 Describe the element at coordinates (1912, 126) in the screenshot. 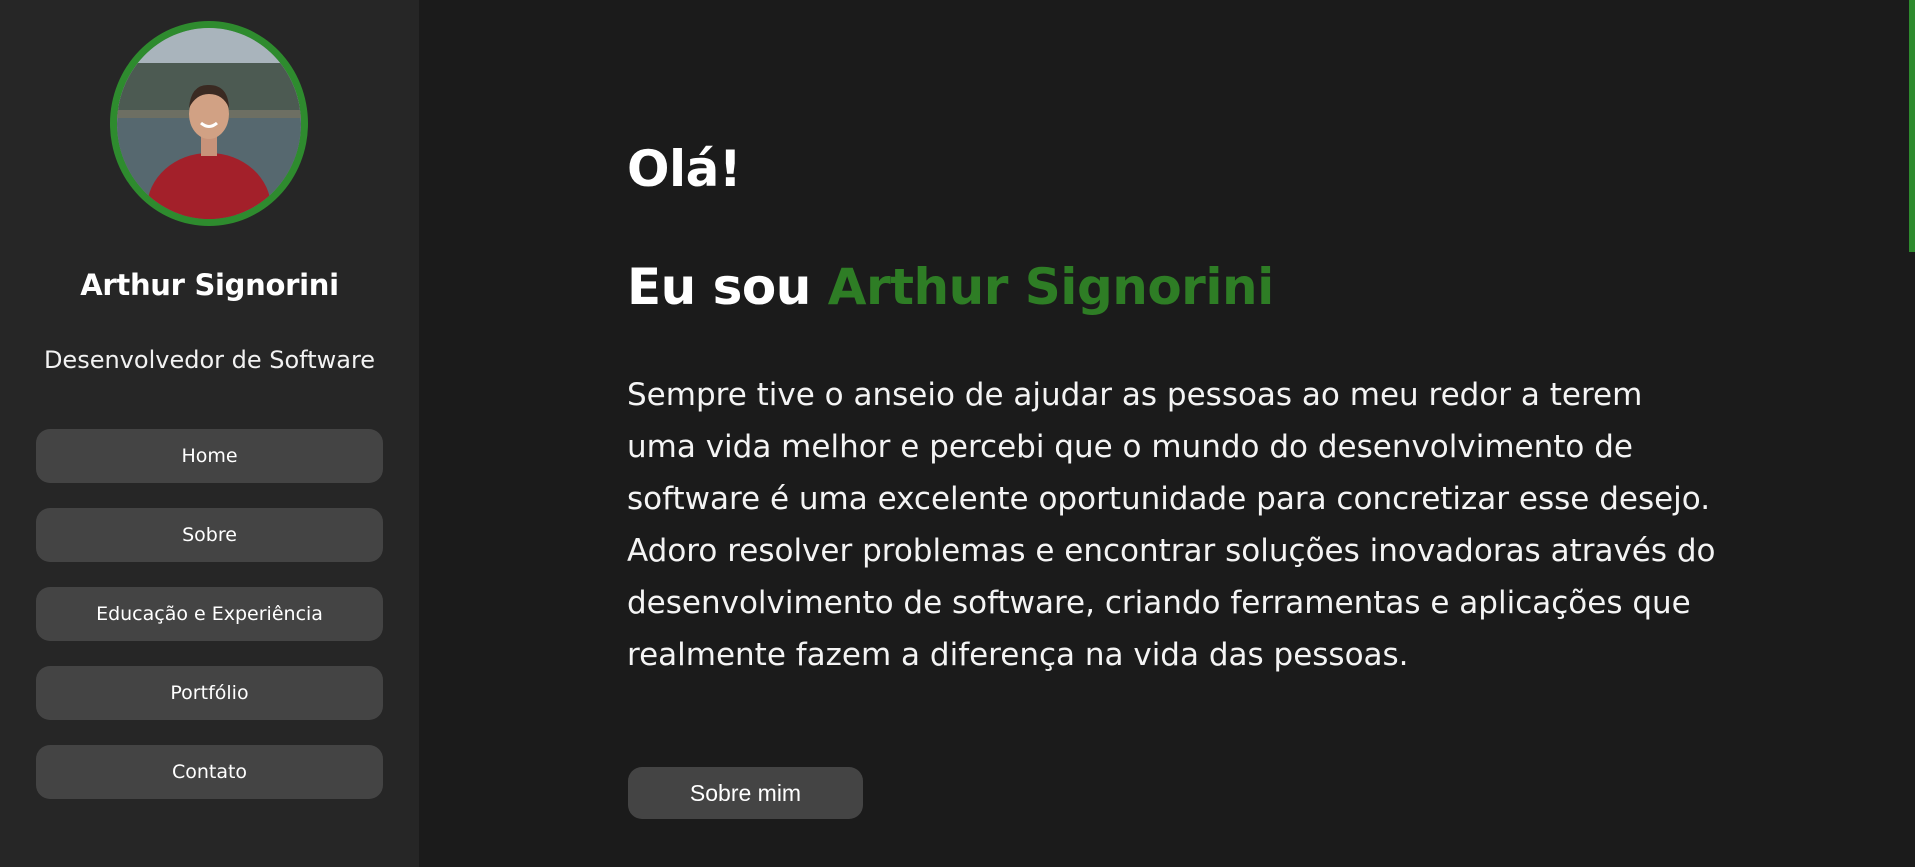

I see `scroll-progress-indicator` at that location.